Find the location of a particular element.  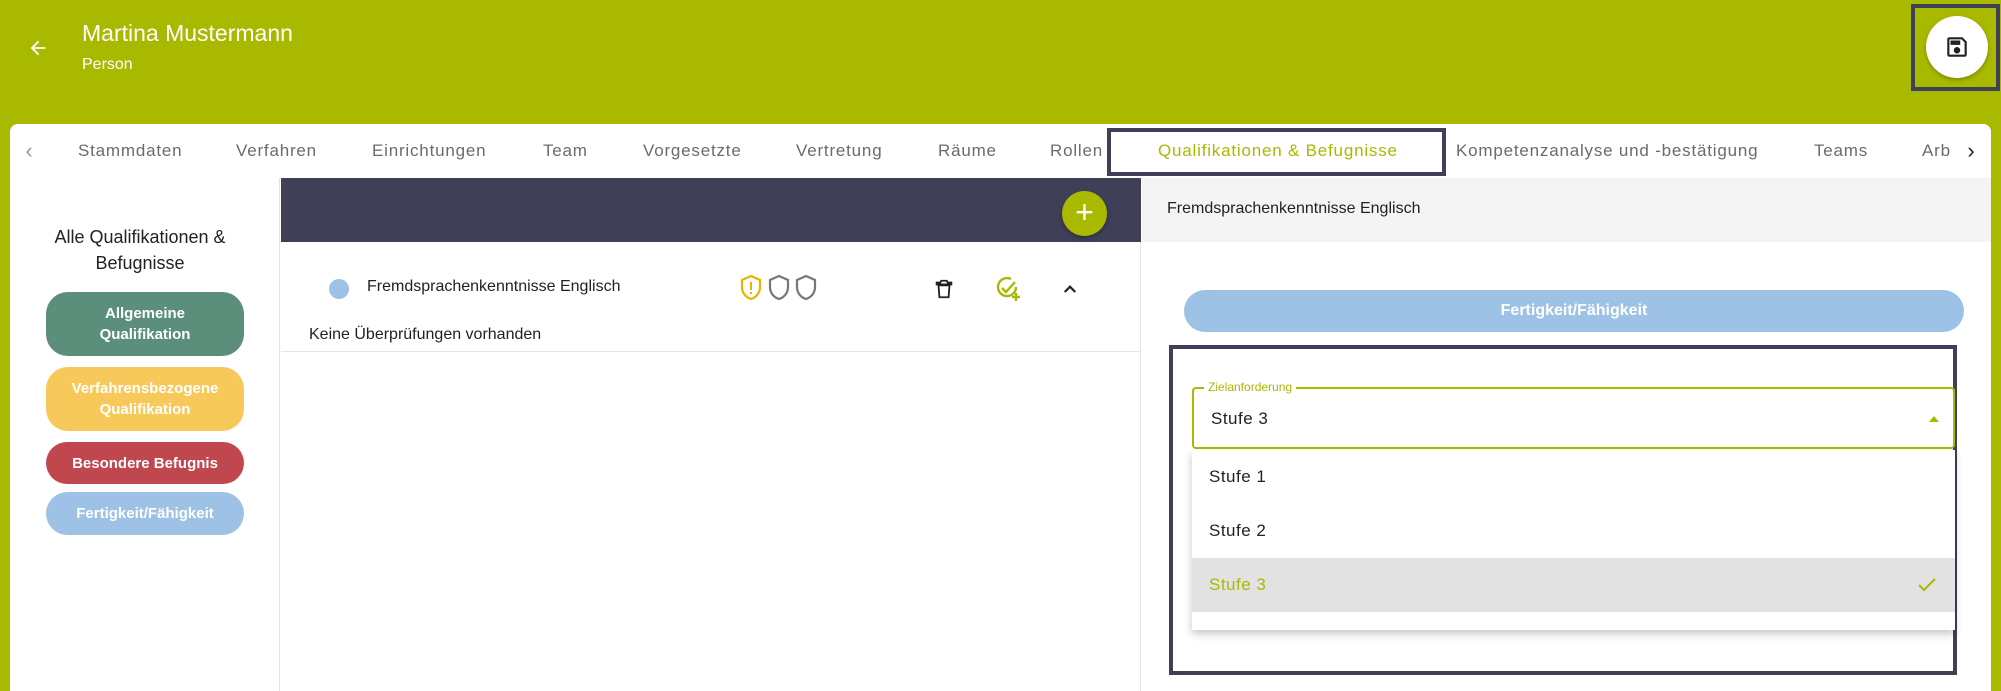

add-qualification-button: + is located at coordinates (1084, 213).